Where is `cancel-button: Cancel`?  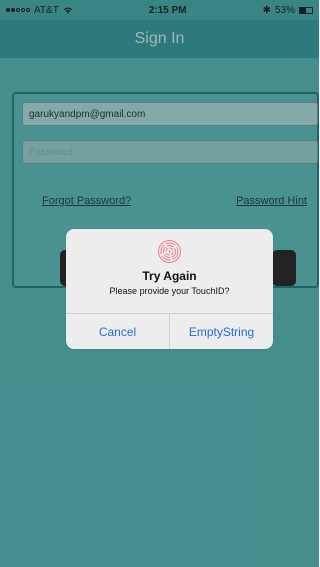
cancel-button: Cancel is located at coordinates (118, 331).